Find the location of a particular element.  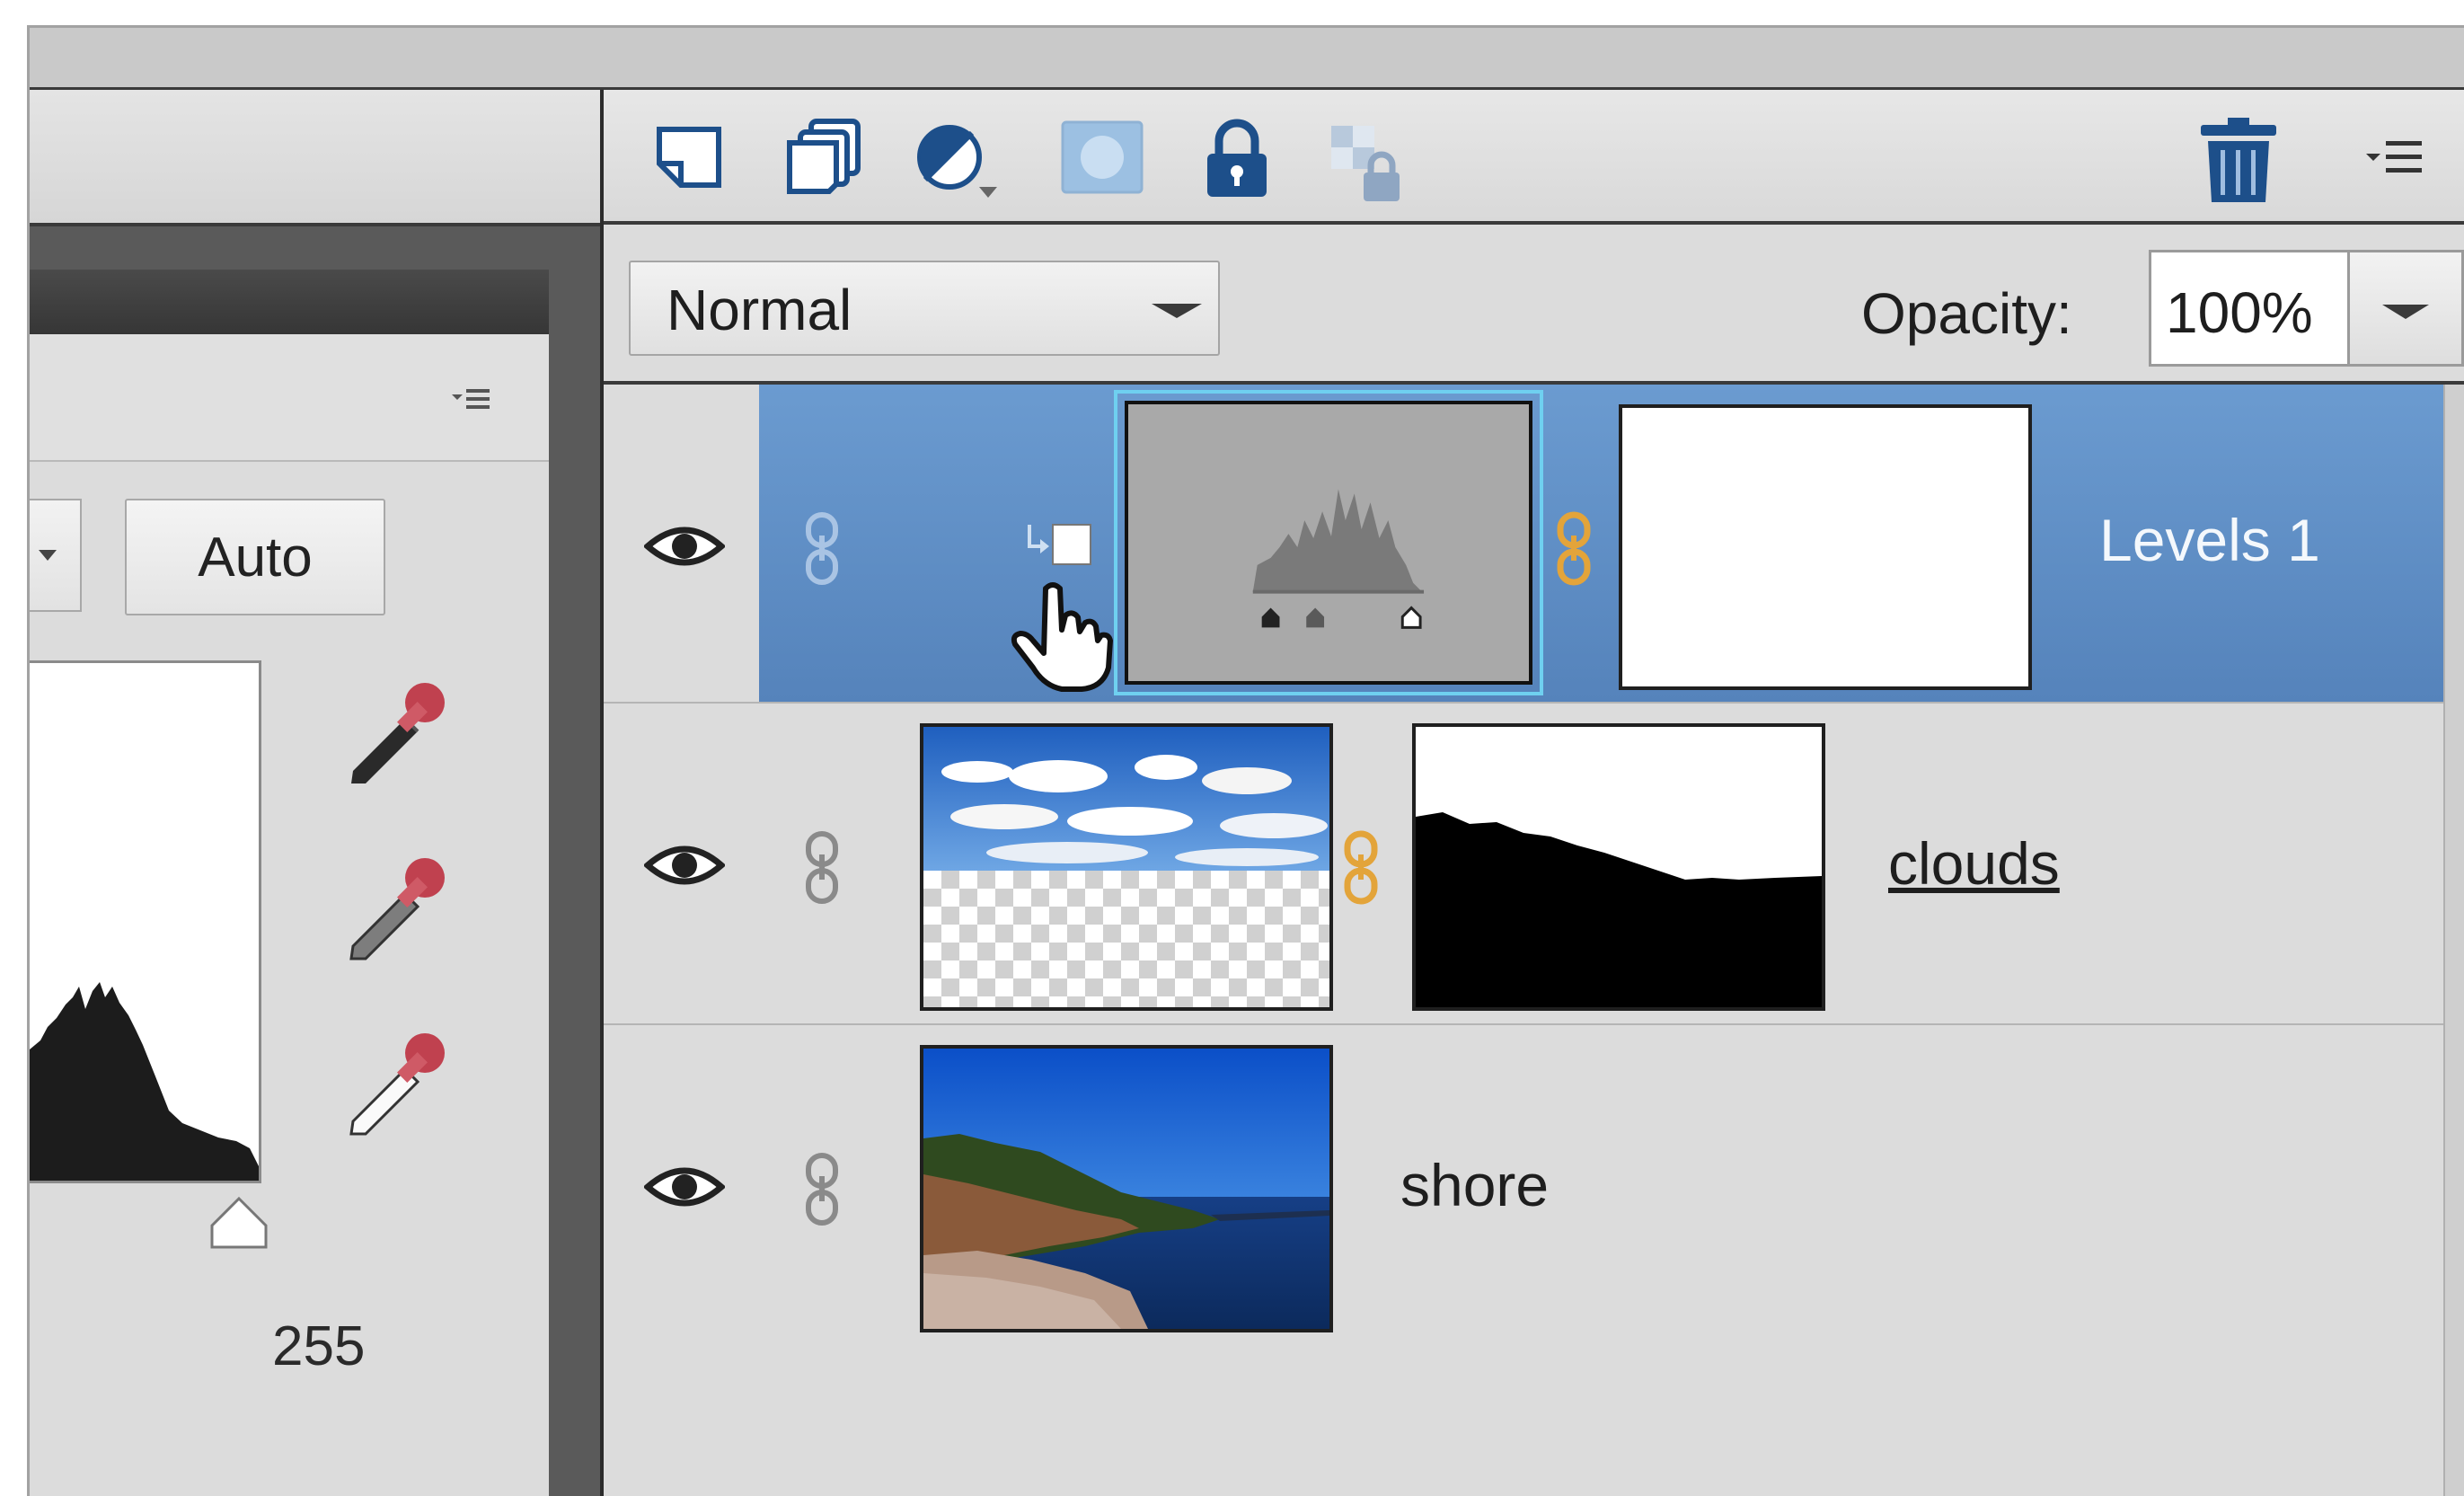

auto-button-label: Auto is located at coordinates (255, 558).